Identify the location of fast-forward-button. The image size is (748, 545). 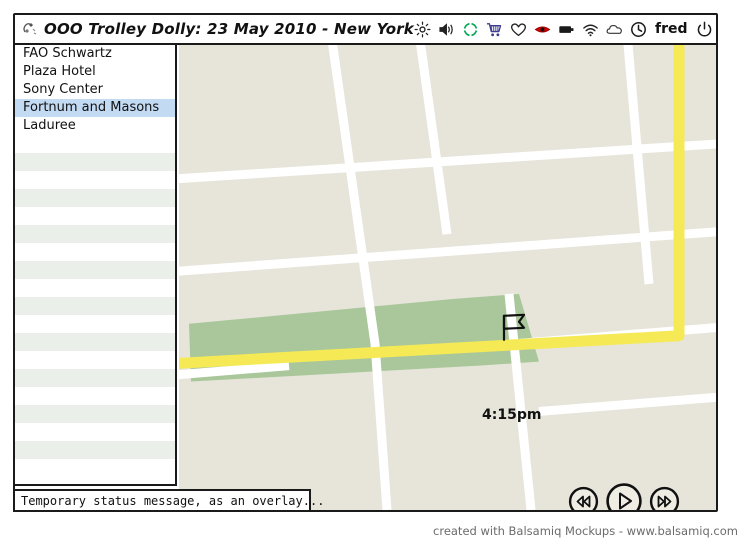
(664, 498).